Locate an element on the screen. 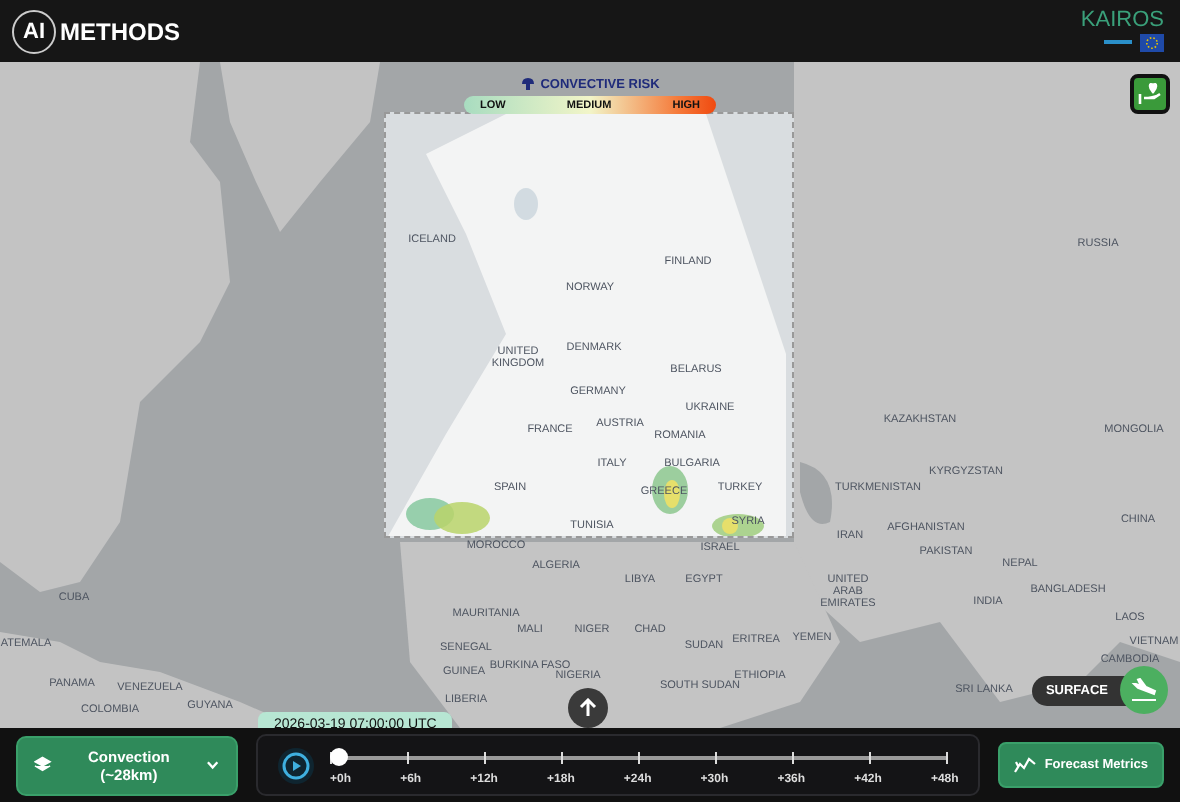  shelter-hand-button is located at coordinates (1150, 94).